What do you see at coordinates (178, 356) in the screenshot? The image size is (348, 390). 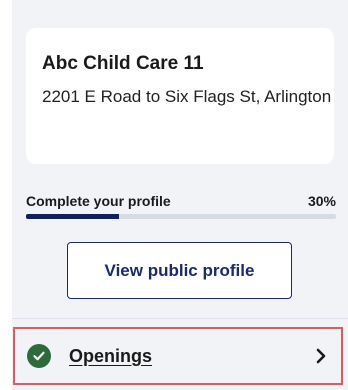 I see `nav-item-openings: Openings` at bounding box center [178, 356].